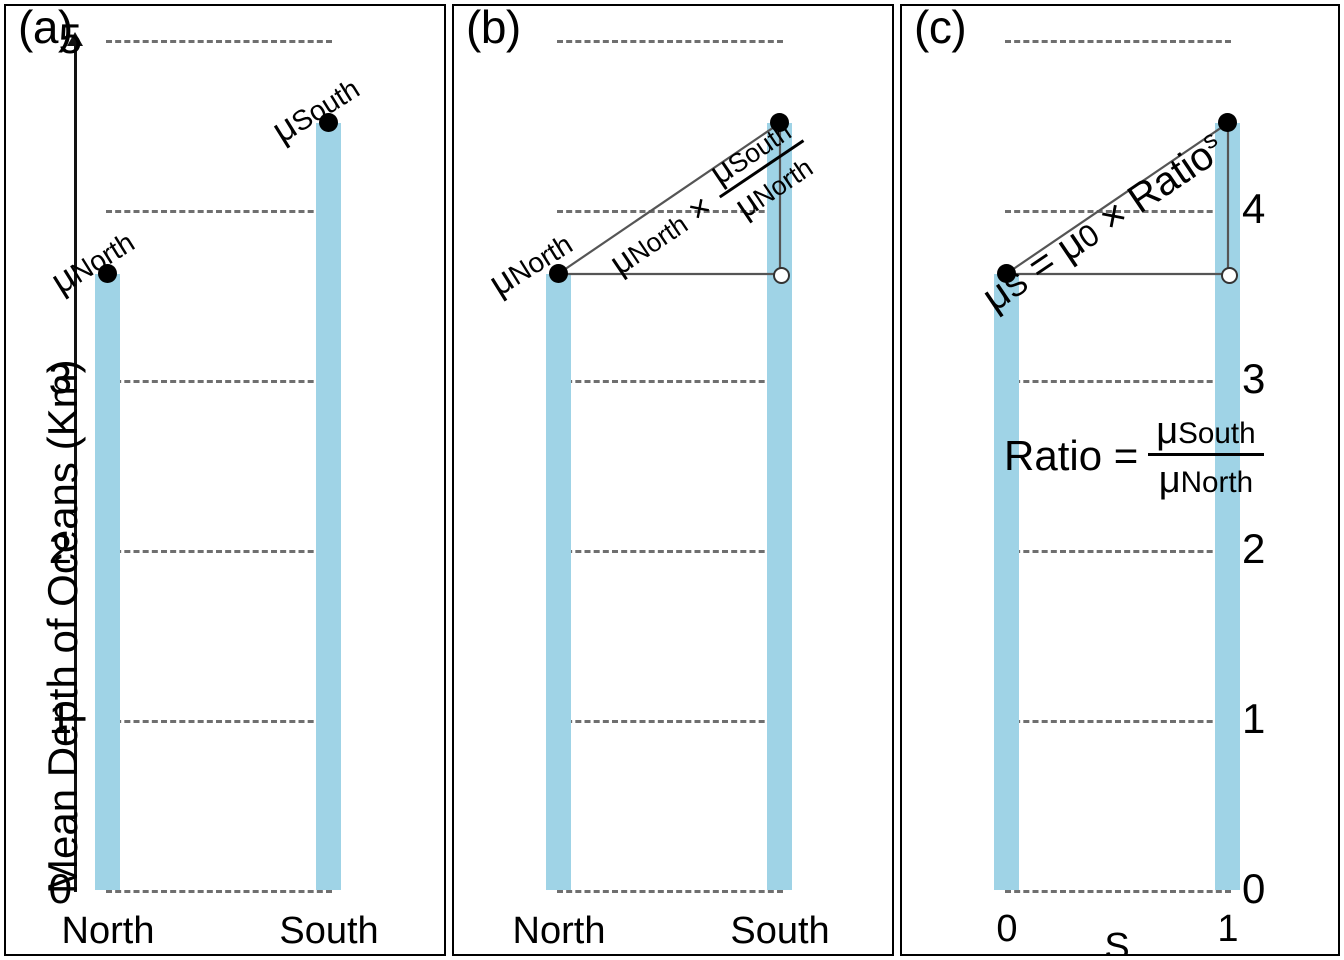 The image size is (1344, 960). What do you see at coordinates (1227, 506) in the screenshot?
I see `bar-s1` at bounding box center [1227, 506].